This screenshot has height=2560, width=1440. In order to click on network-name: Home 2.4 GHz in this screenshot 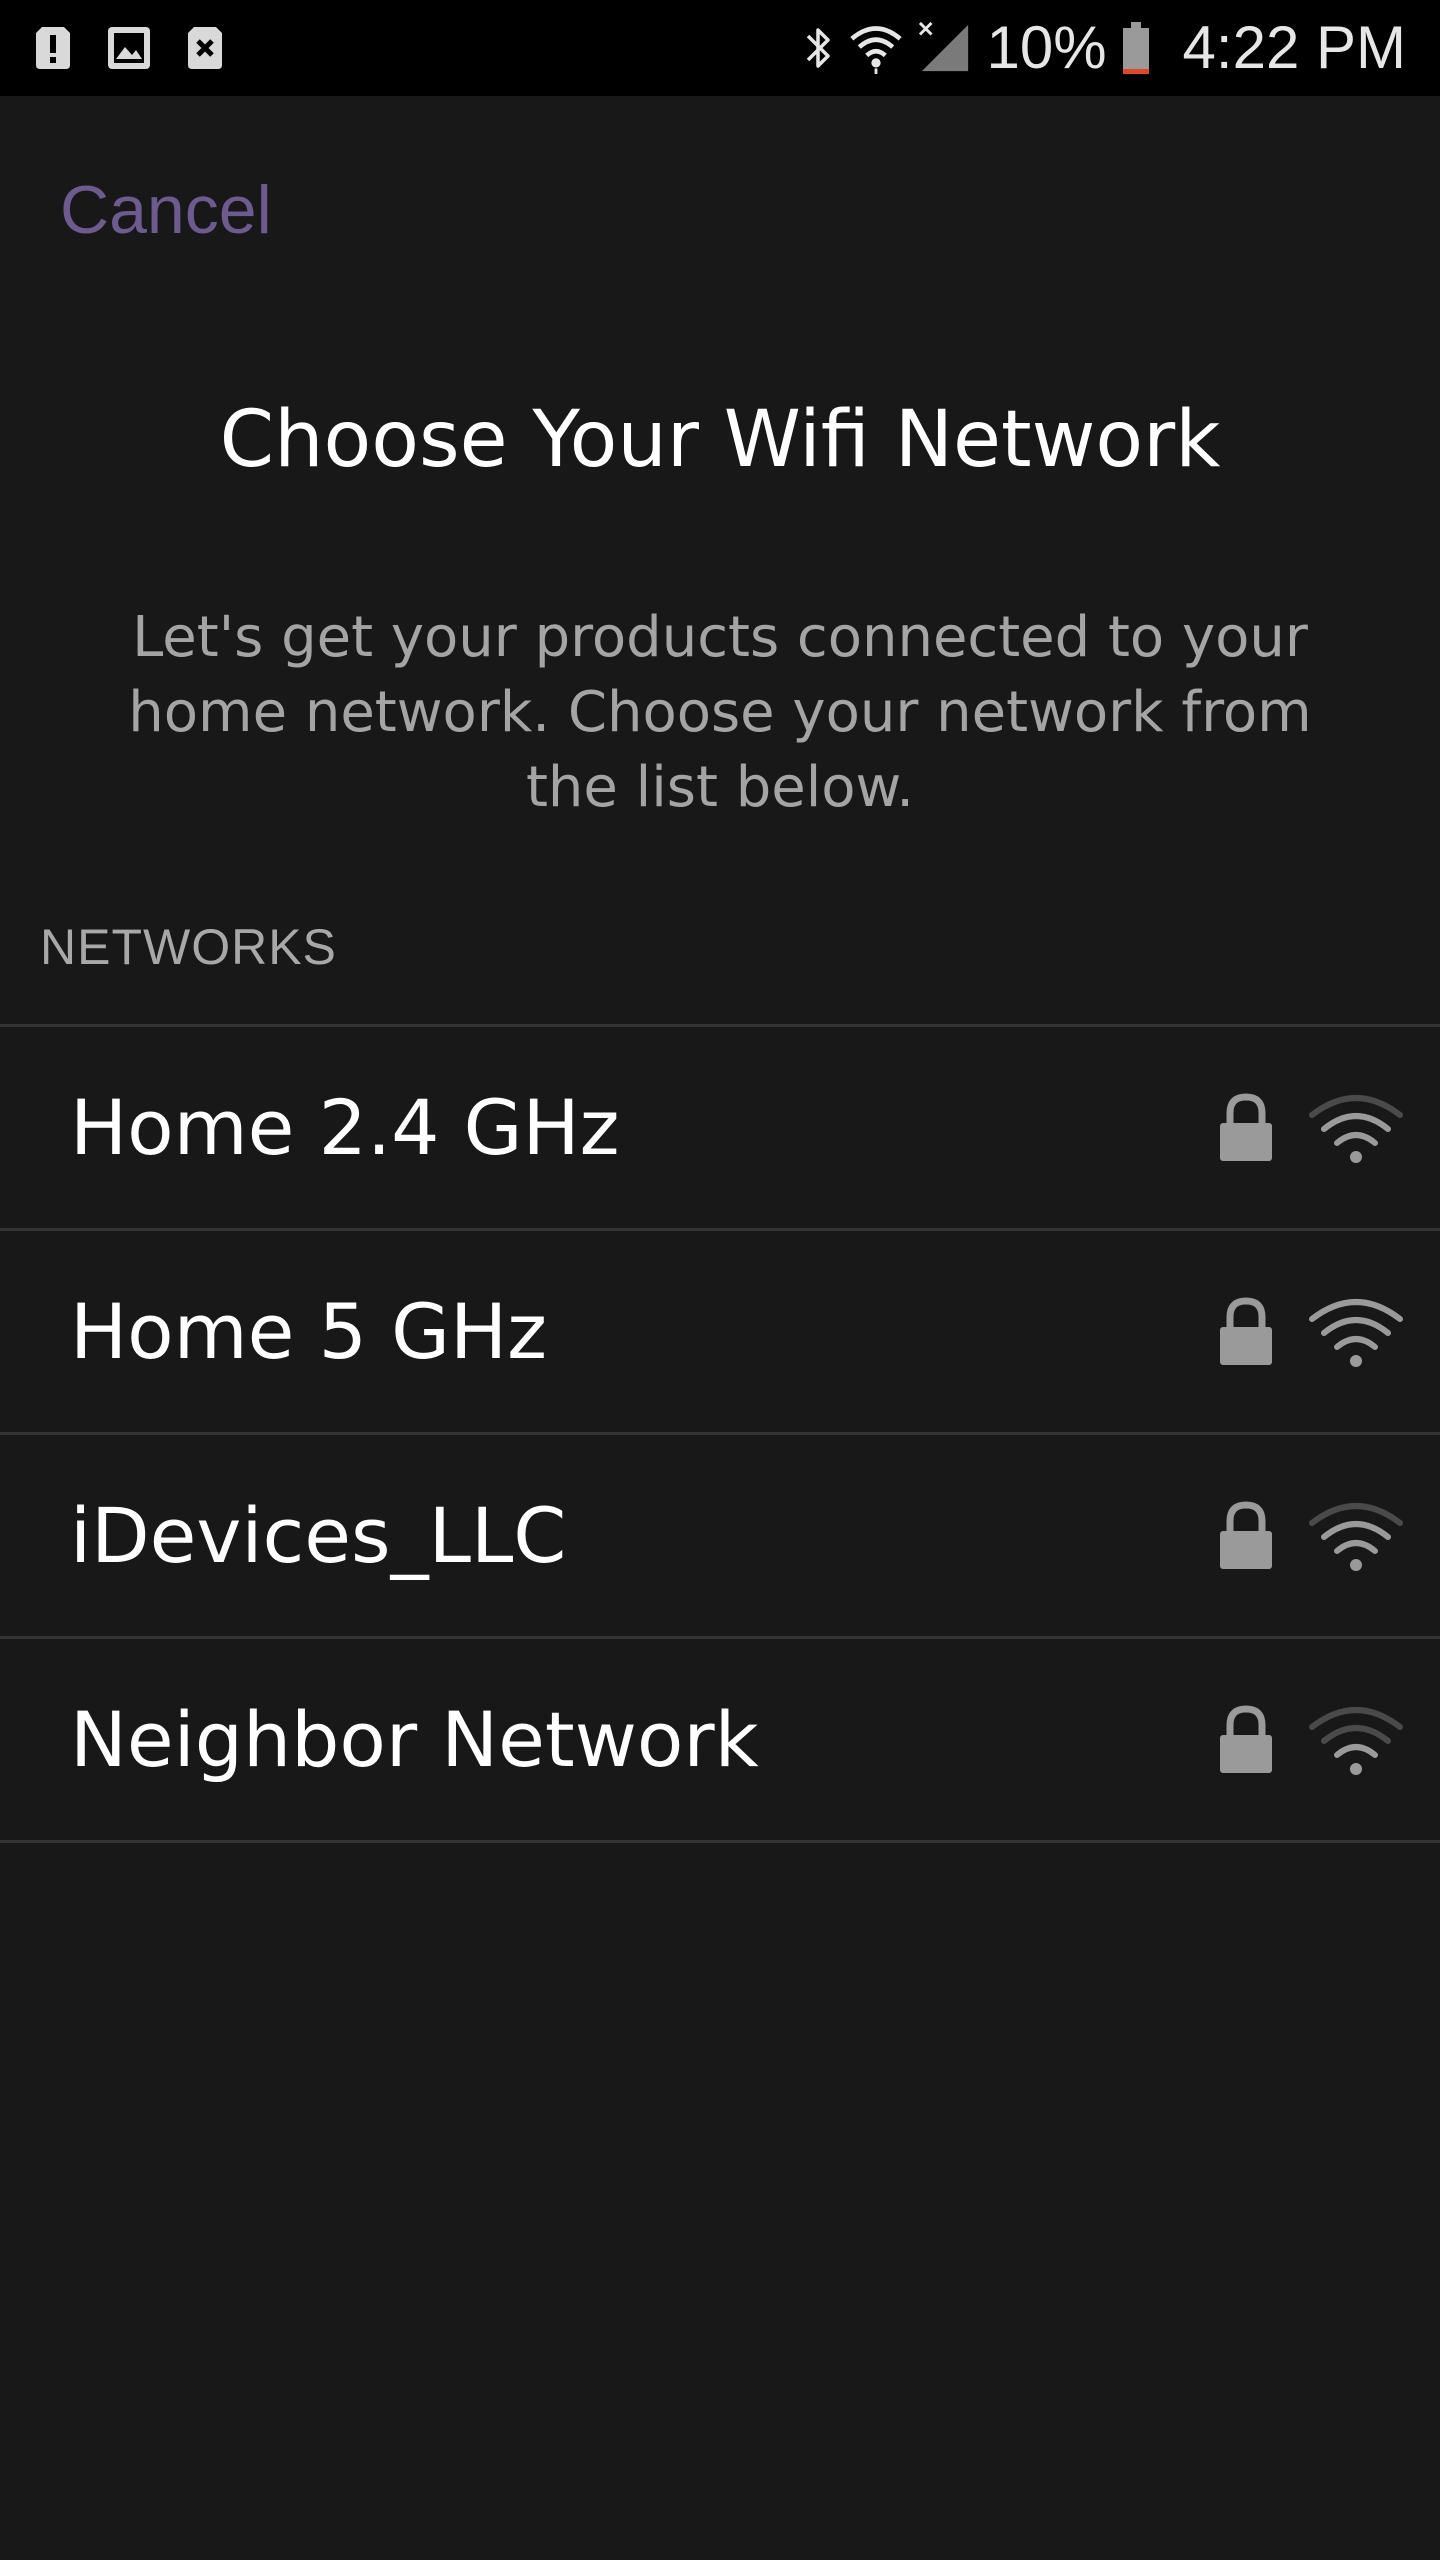, I will do `click(345, 1127)`.